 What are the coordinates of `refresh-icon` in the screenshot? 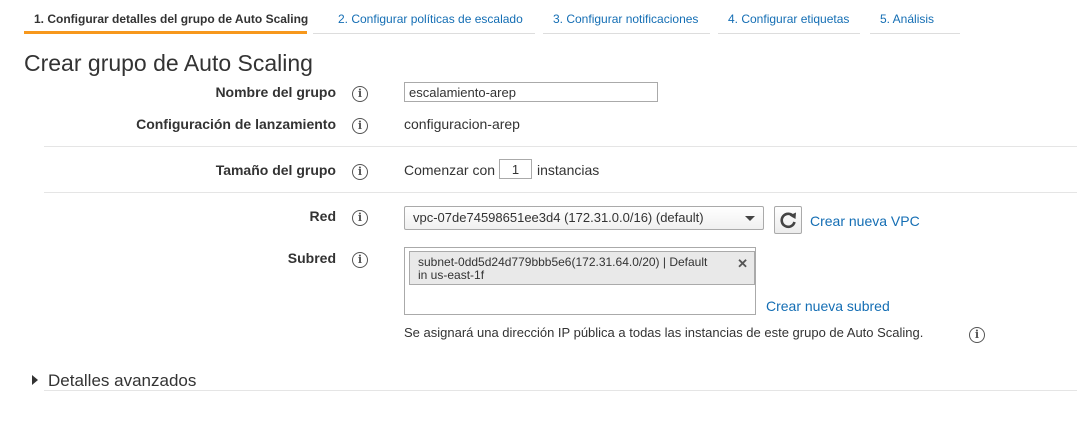 It's located at (788, 220).